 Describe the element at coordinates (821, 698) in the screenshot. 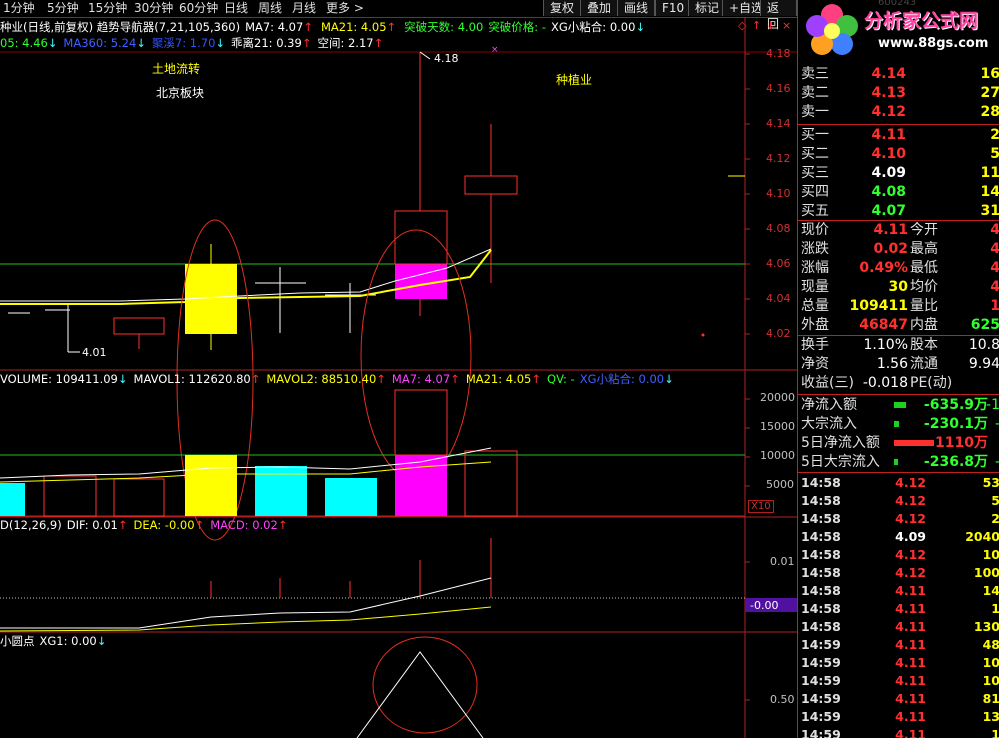

I see `tick-time: 14:59` at that location.